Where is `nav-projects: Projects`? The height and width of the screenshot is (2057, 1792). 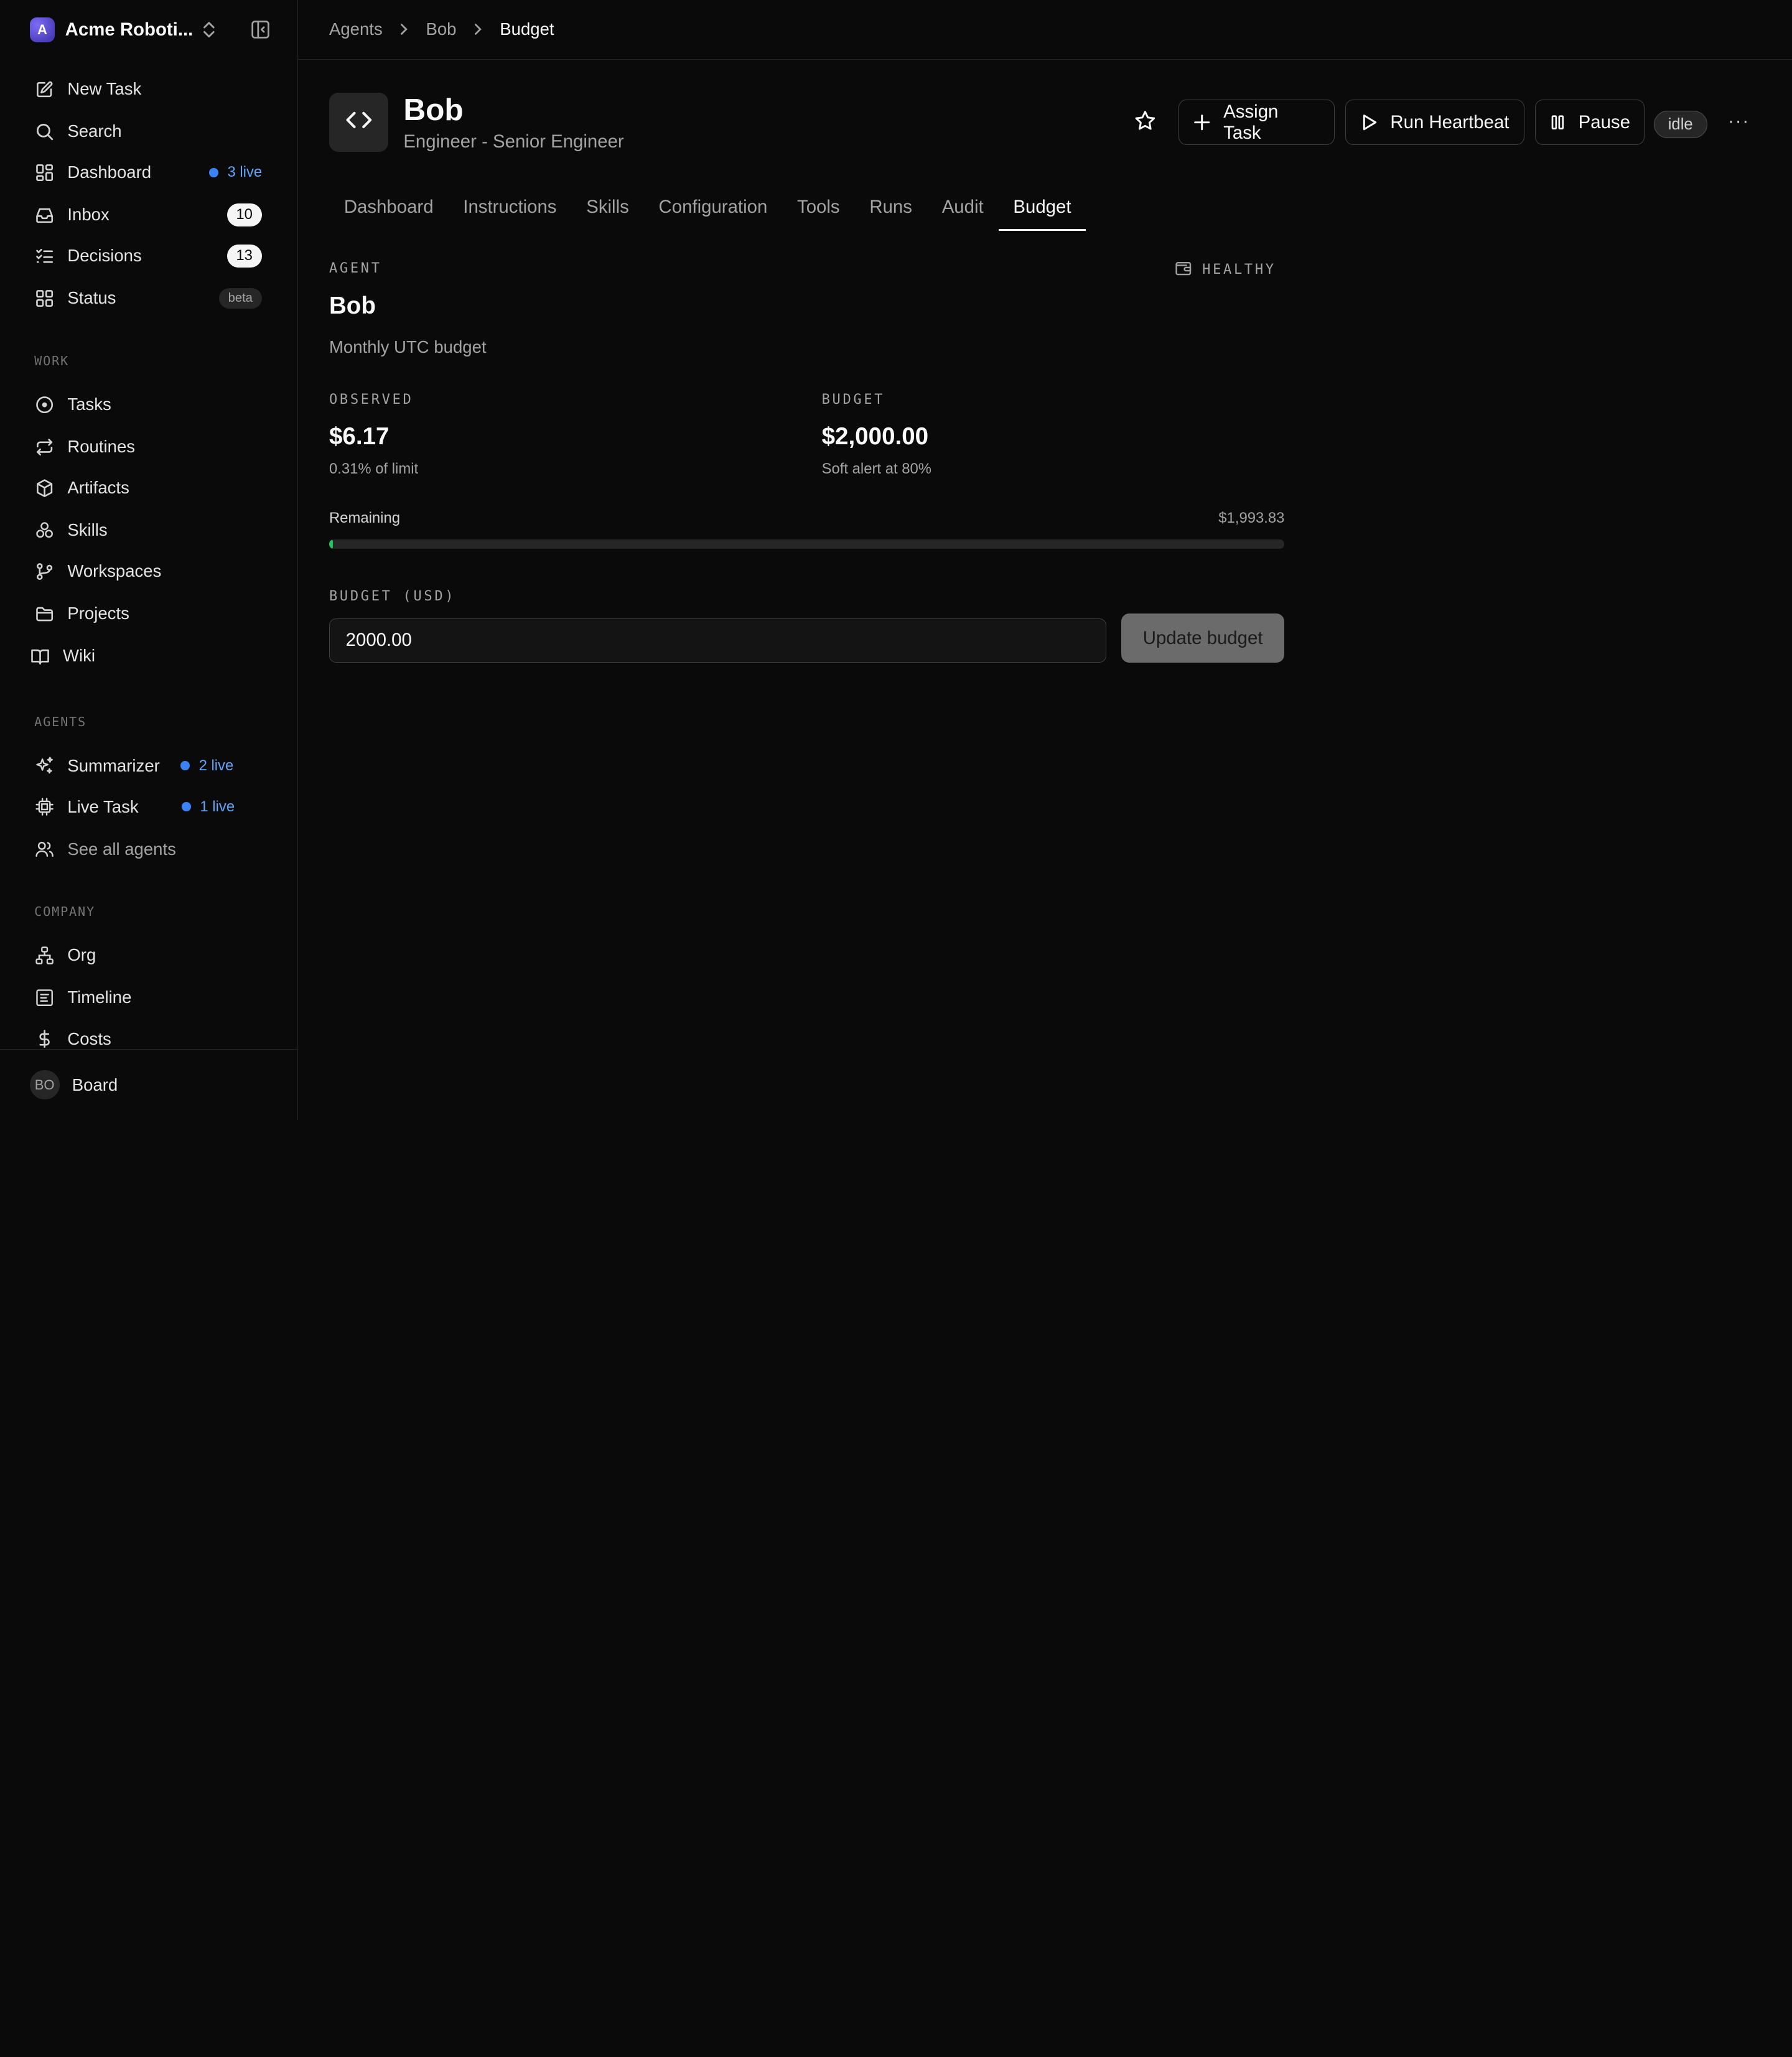
nav-projects: Projects is located at coordinates (151, 614).